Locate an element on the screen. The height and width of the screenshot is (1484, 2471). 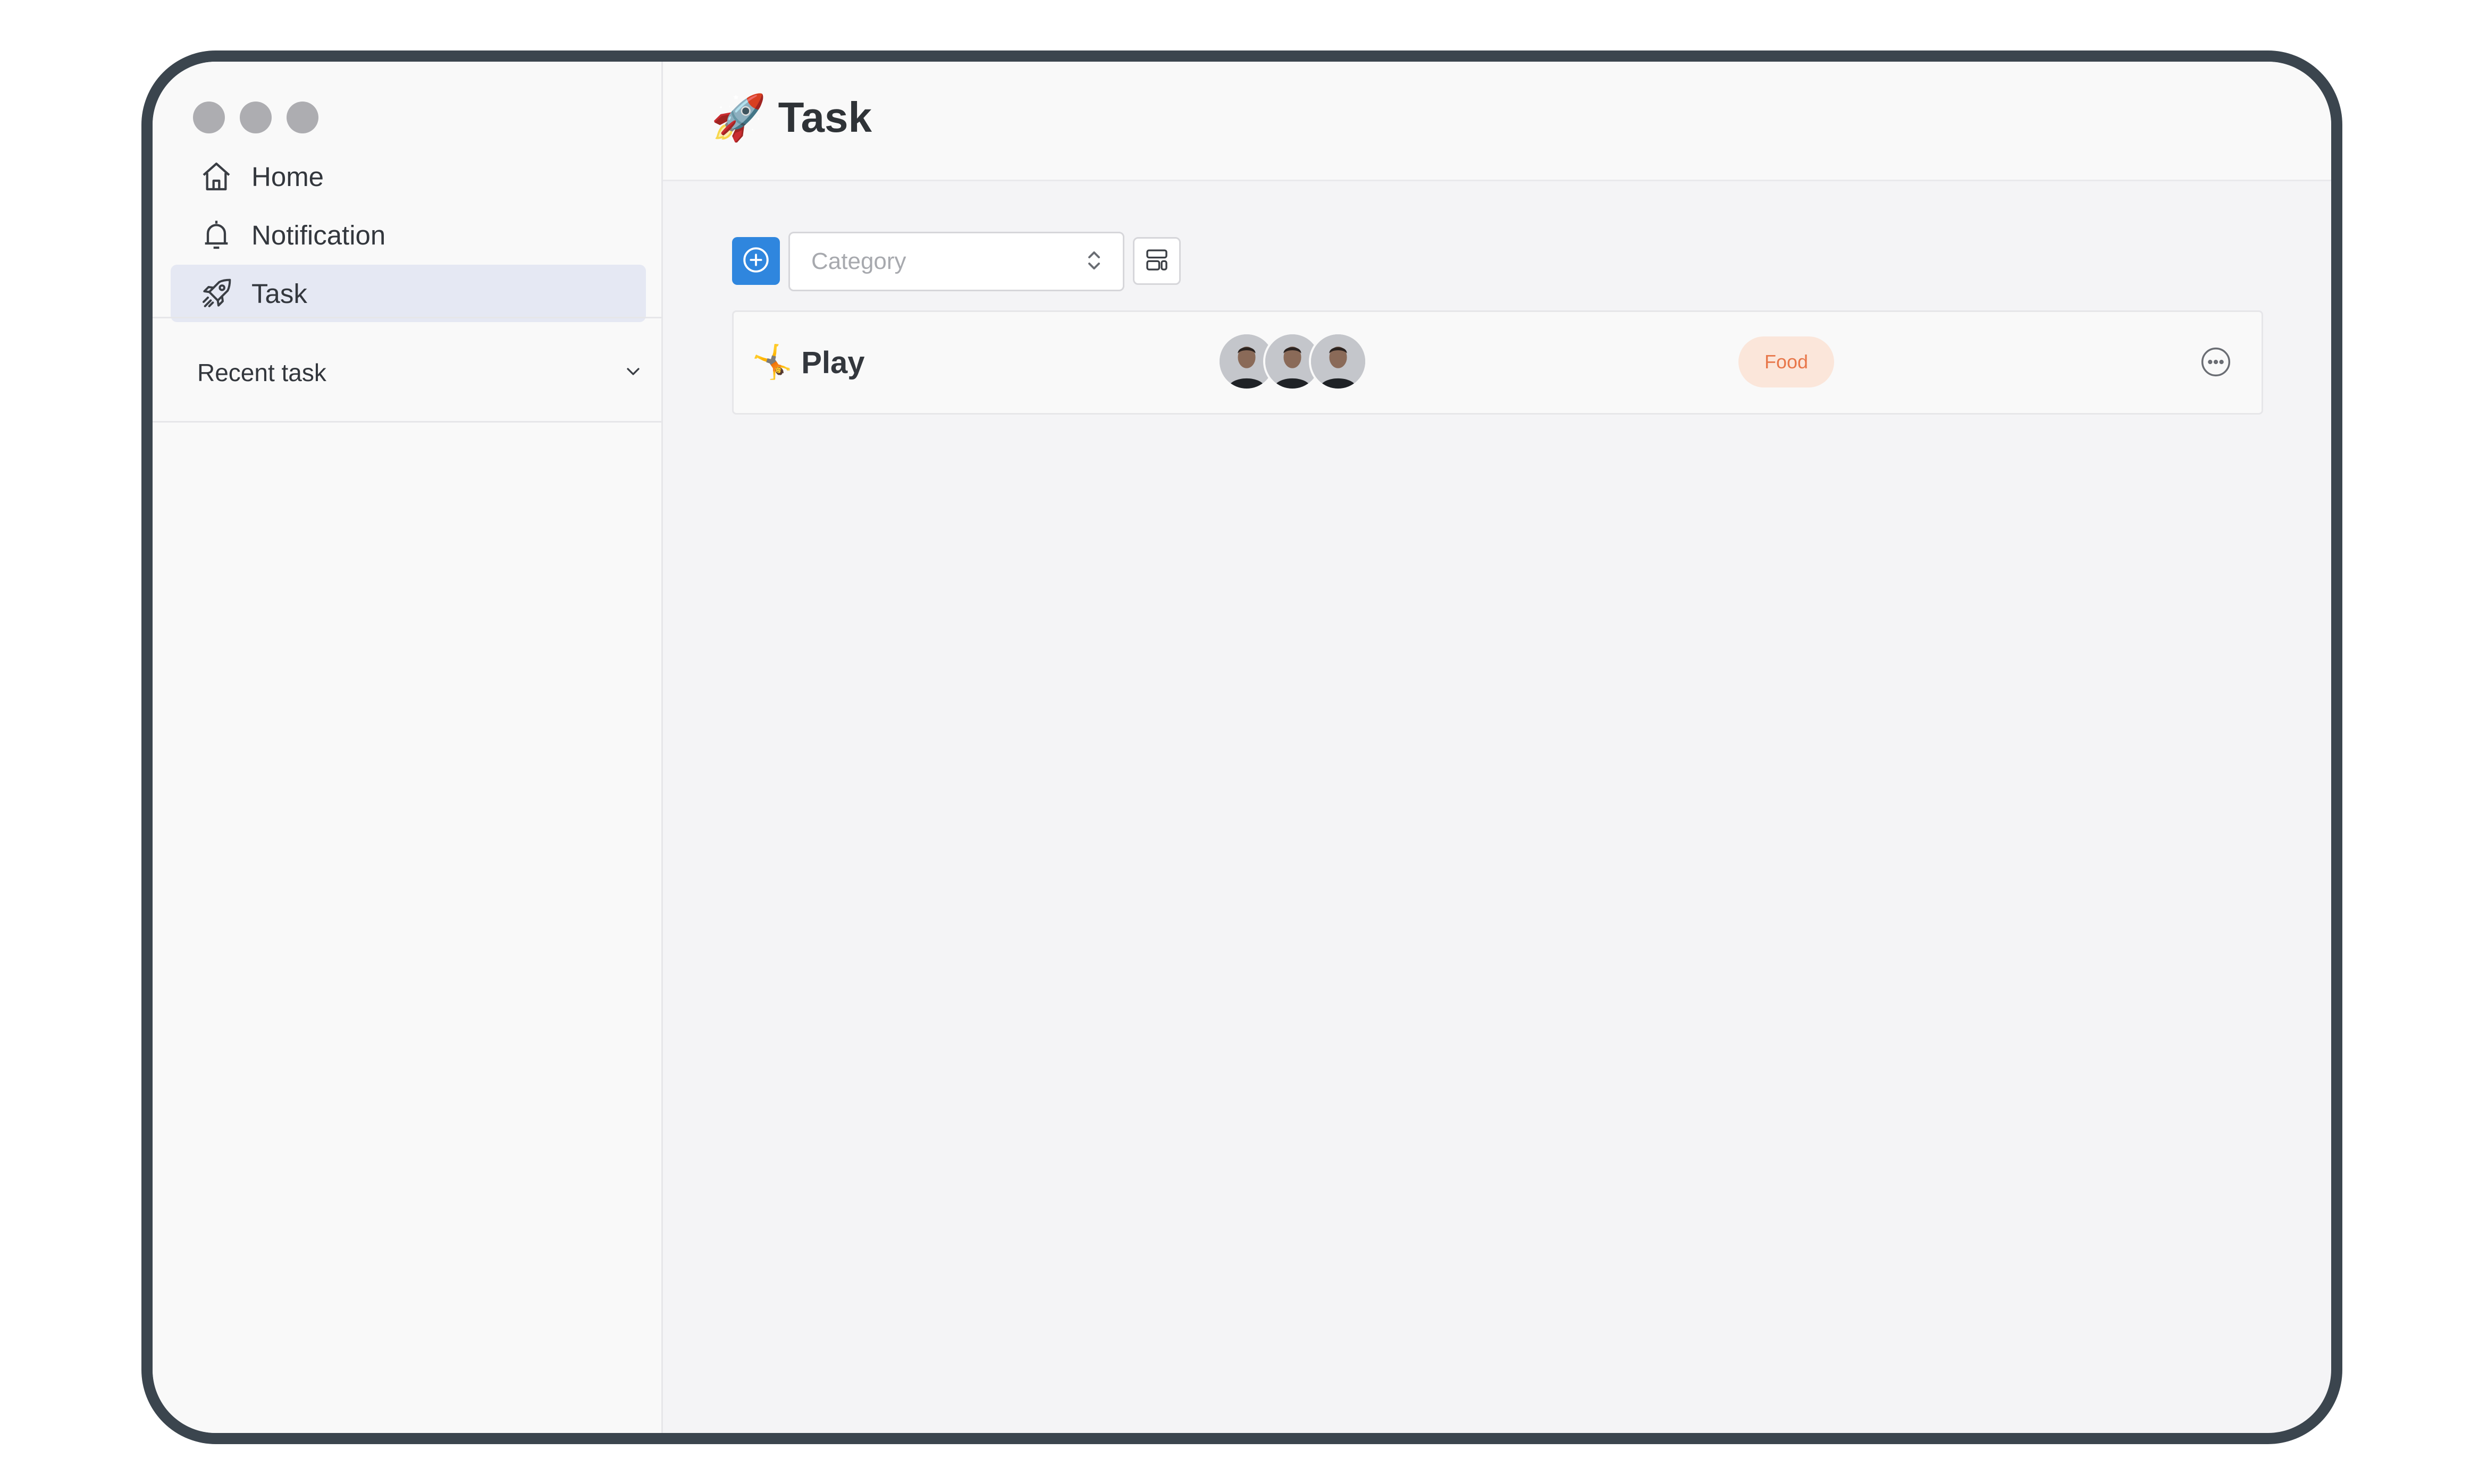
avatar is located at coordinates (1338, 362).